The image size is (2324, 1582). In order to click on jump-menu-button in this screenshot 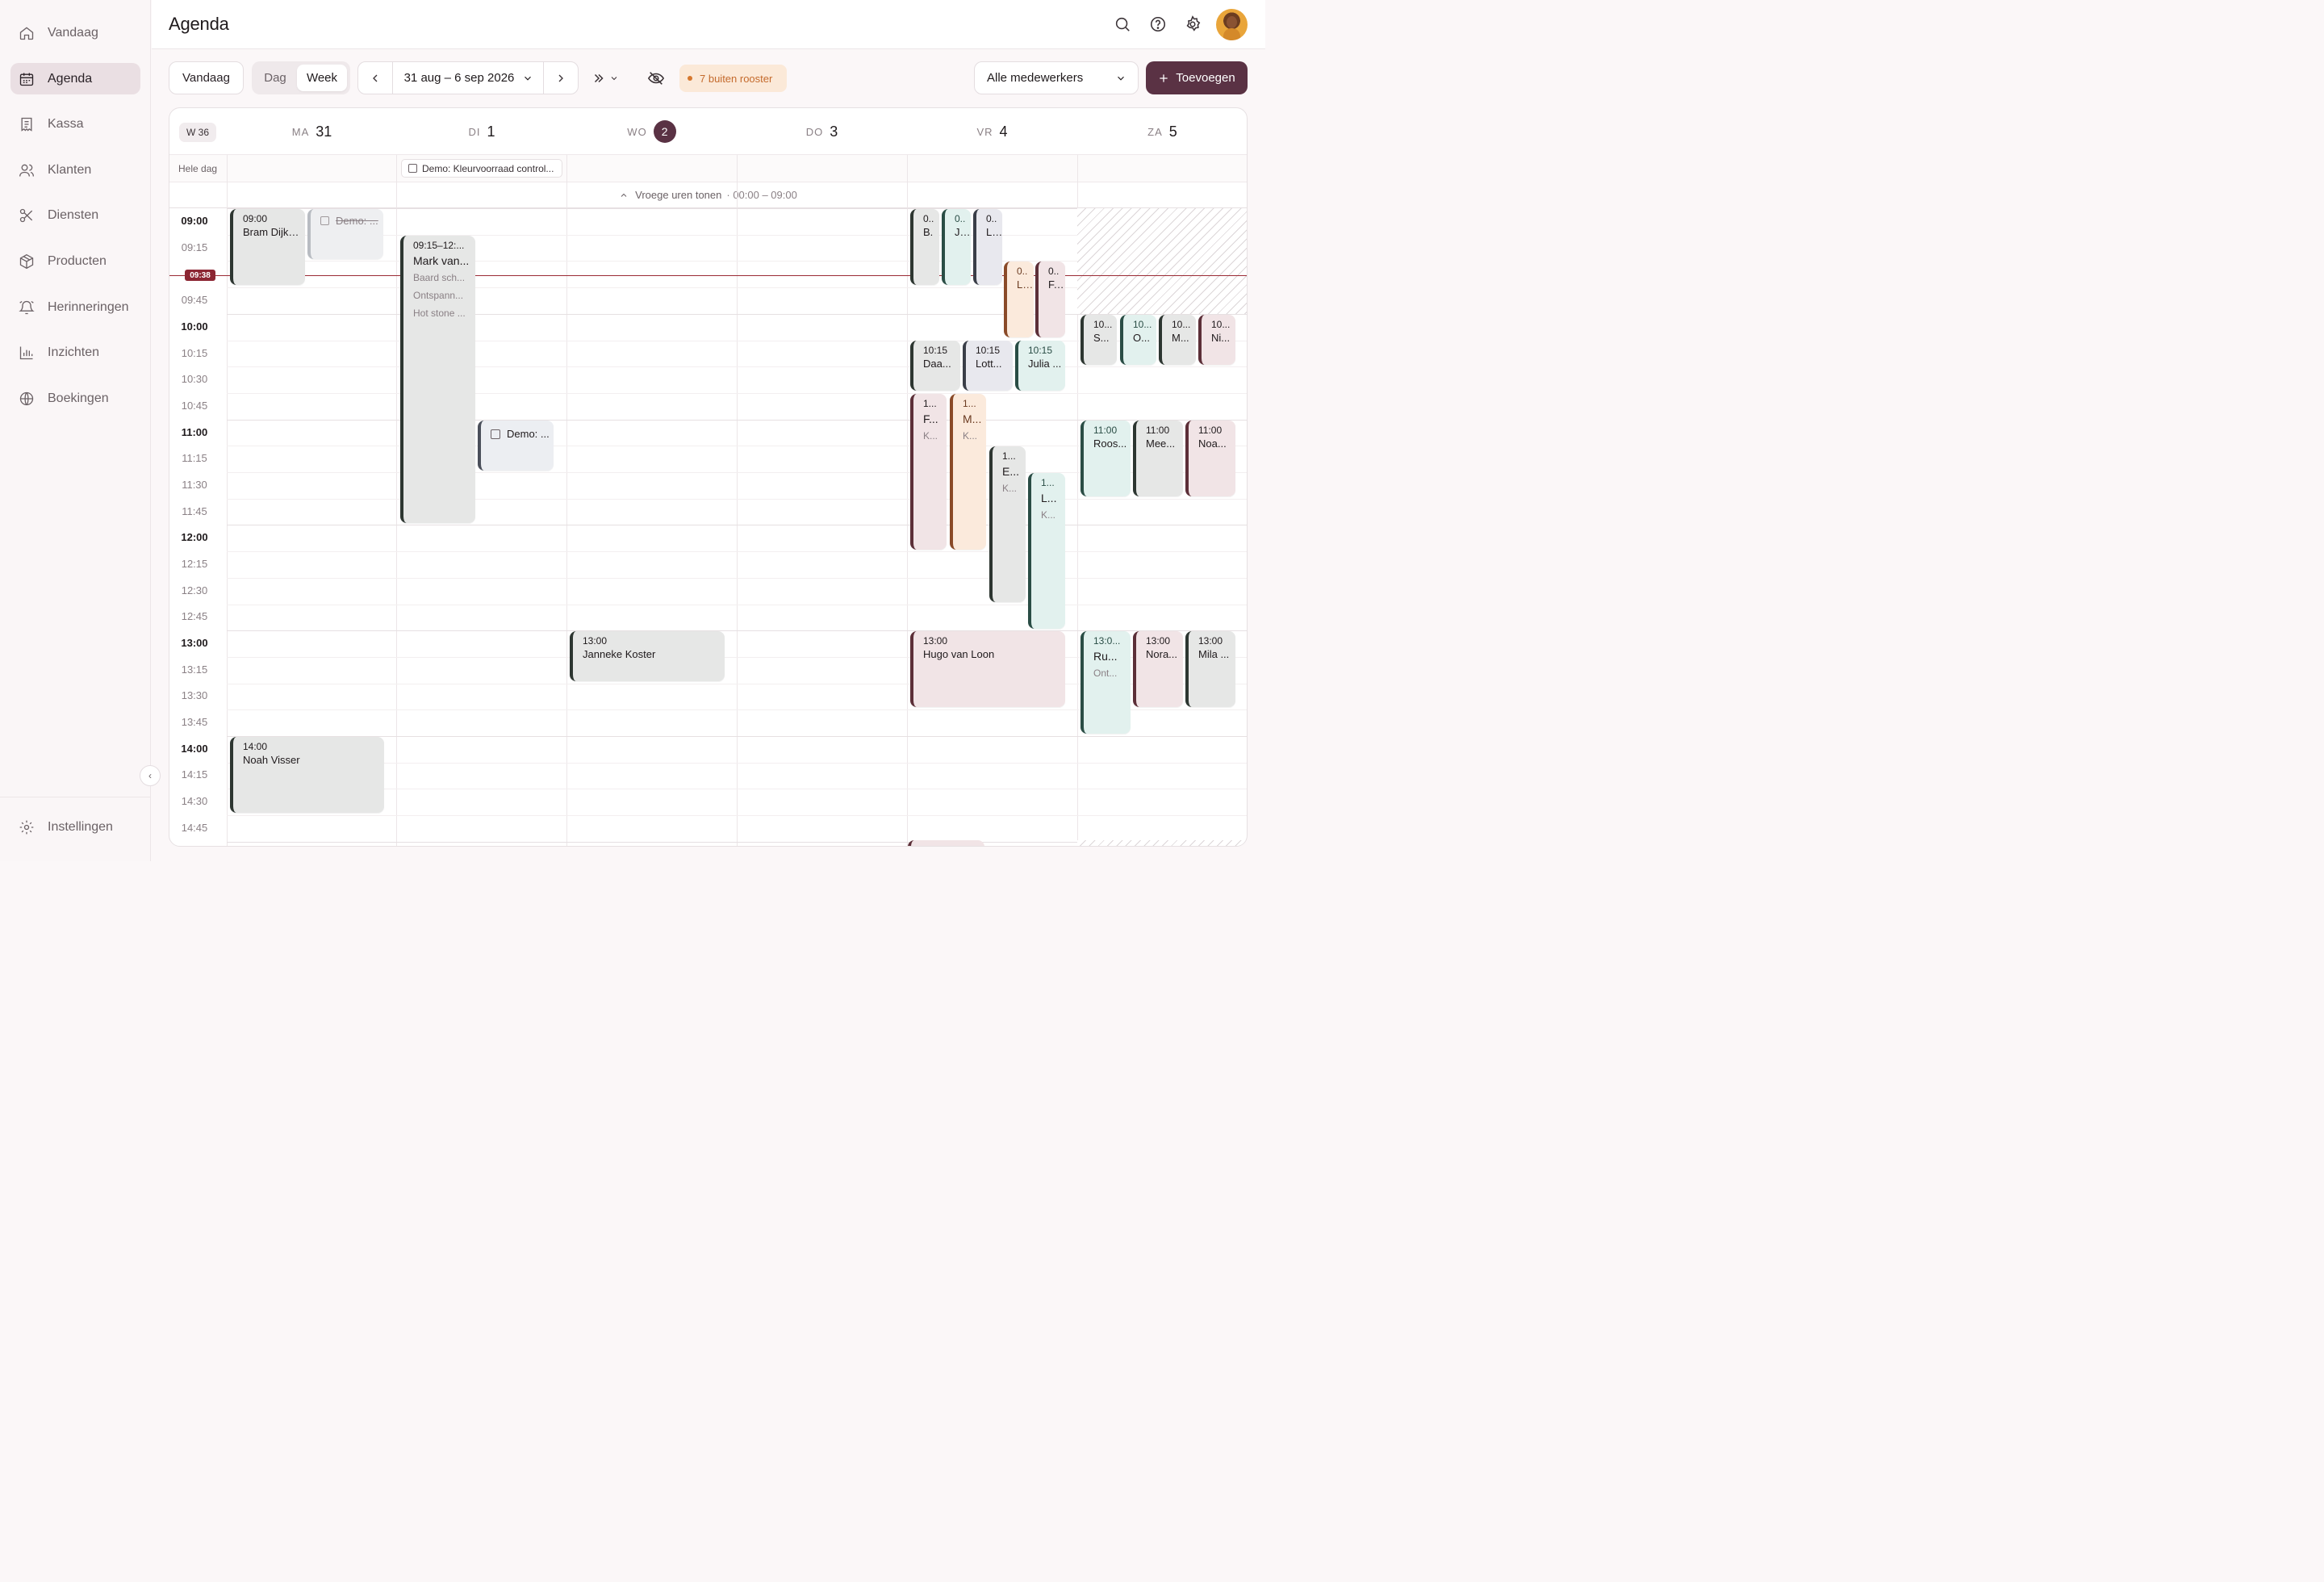, I will do `click(608, 78)`.